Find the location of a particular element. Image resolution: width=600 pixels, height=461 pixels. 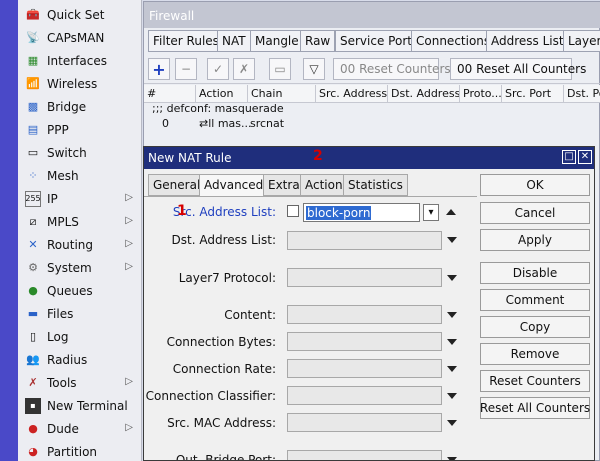

apply-button: Apply is located at coordinates (535, 240).